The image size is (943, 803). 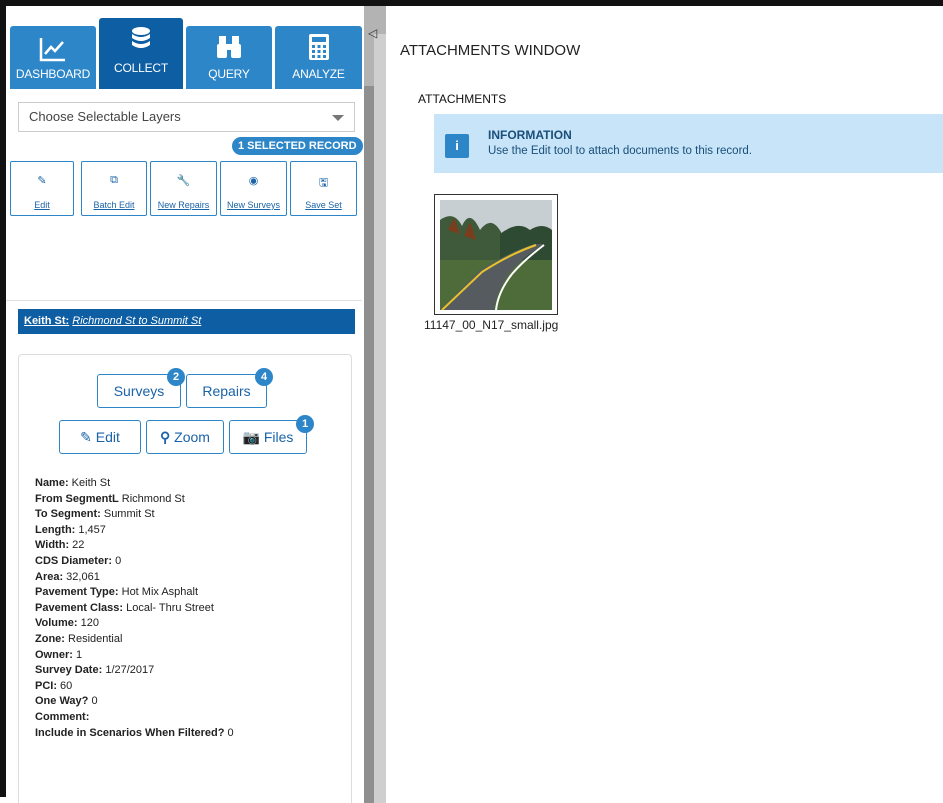 I want to click on save-set-button: 🖫 Save Set, so click(x=323, y=188).